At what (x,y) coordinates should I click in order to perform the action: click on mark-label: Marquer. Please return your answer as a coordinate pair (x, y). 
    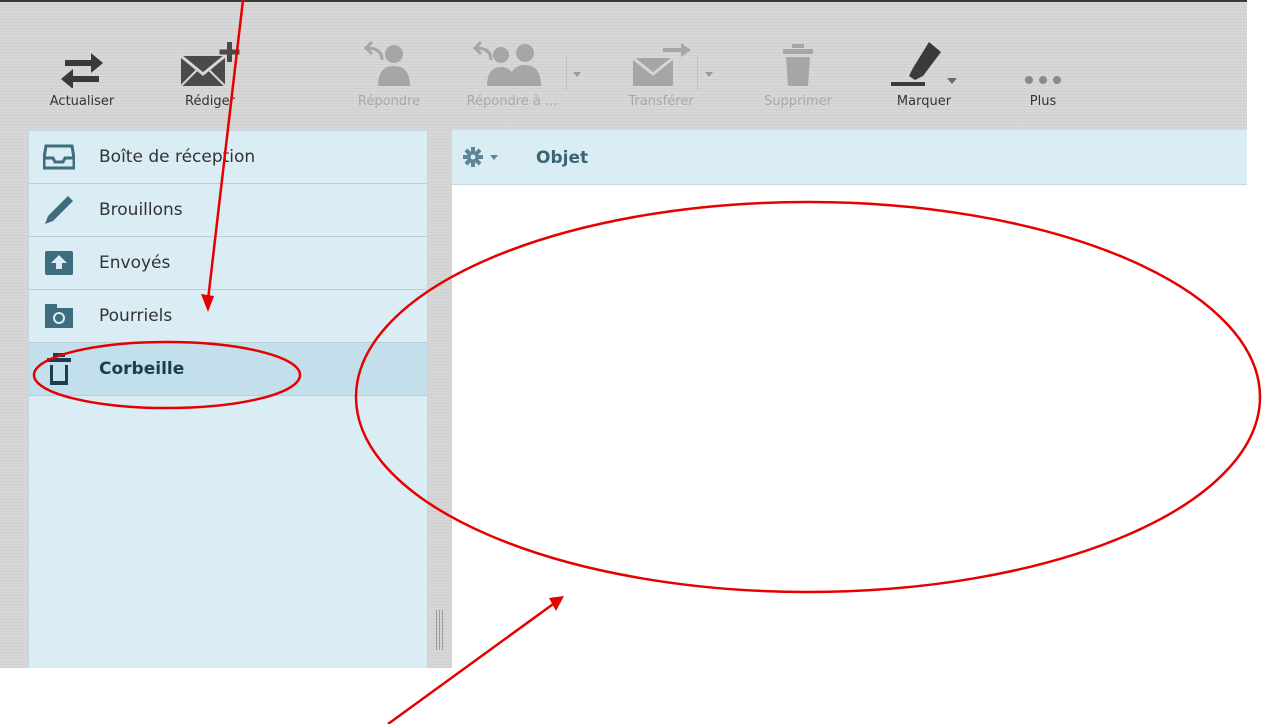
    Looking at the image, I should click on (924, 101).